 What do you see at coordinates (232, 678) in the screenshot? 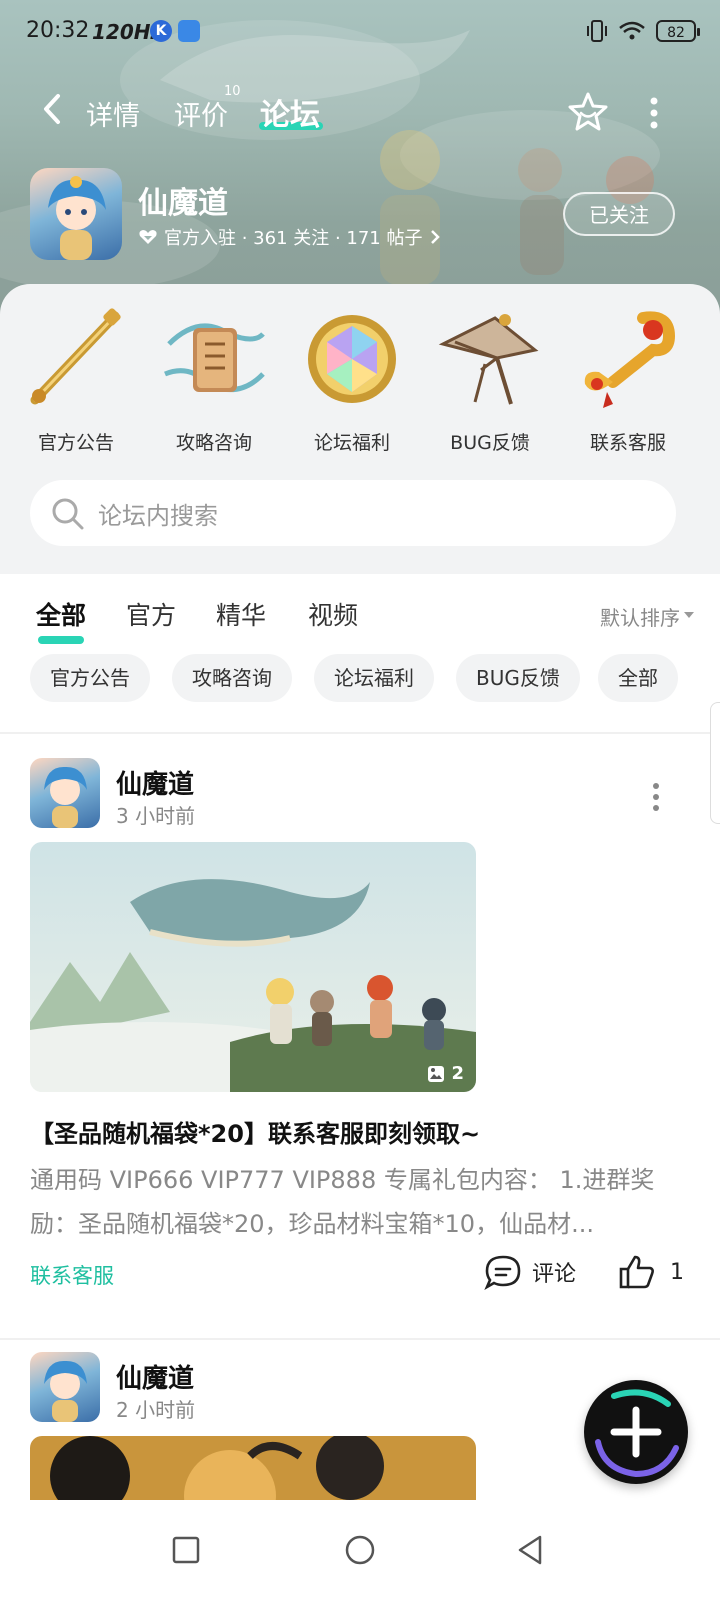
I see `chip-strategy-inquiry: 攻略咨询` at bounding box center [232, 678].